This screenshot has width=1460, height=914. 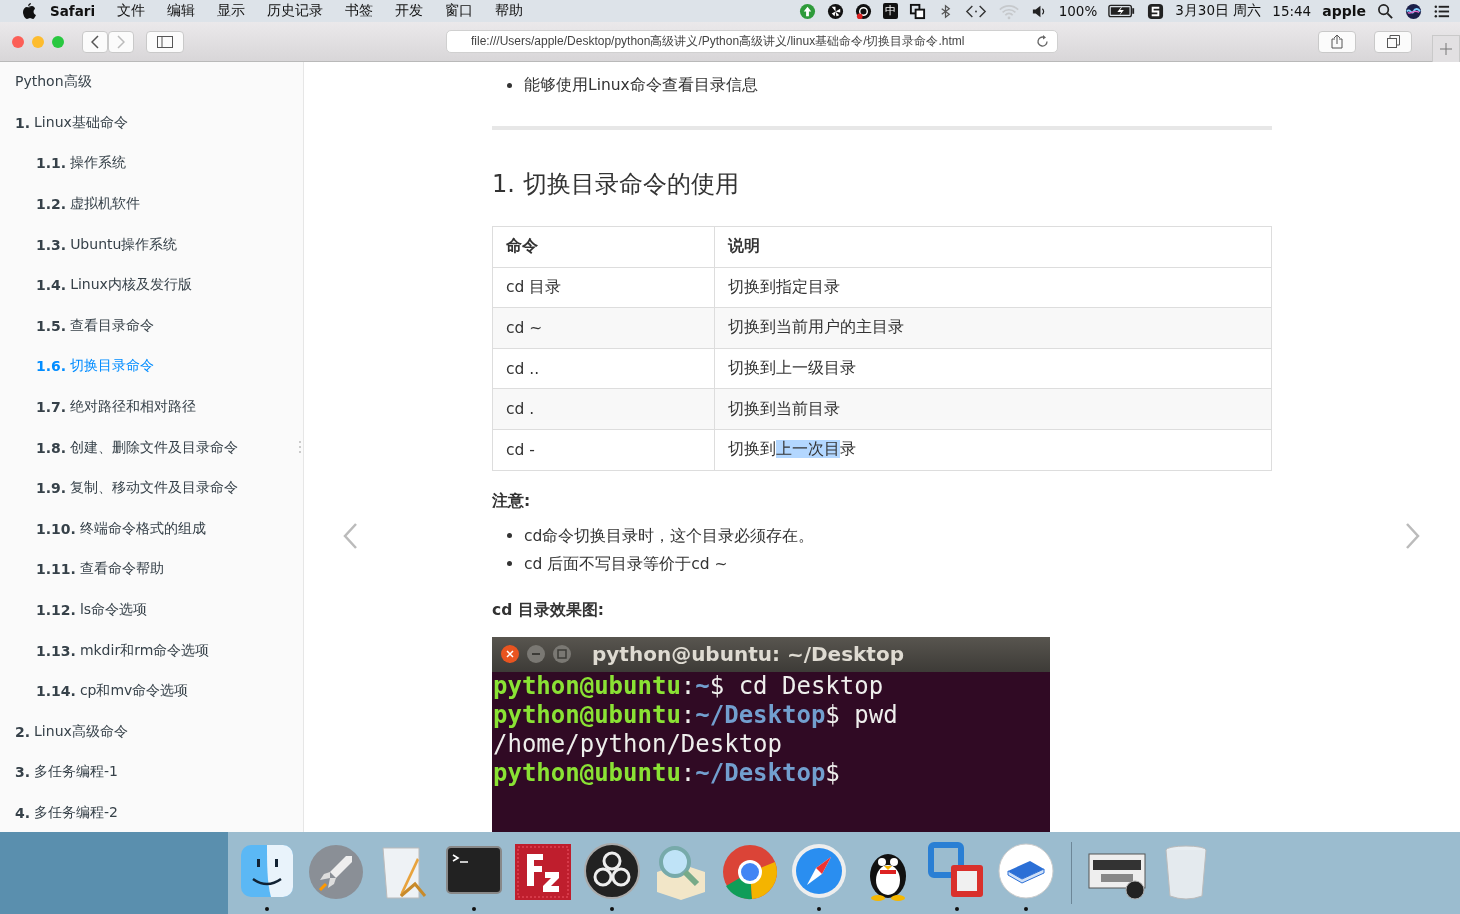 I want to click on recorder-icon, so click(x=863, y=11).